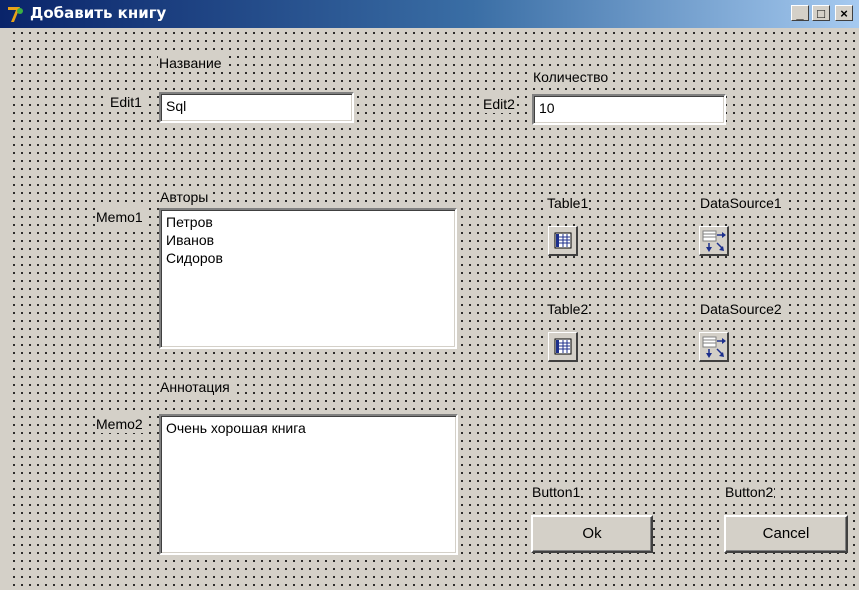 The height and width of the screenshot is (590, 859). What do you see at coordinates (629, 109) in the screenshot?
I see `quantity-edit-field: 10` at bounding box center [629, 109].